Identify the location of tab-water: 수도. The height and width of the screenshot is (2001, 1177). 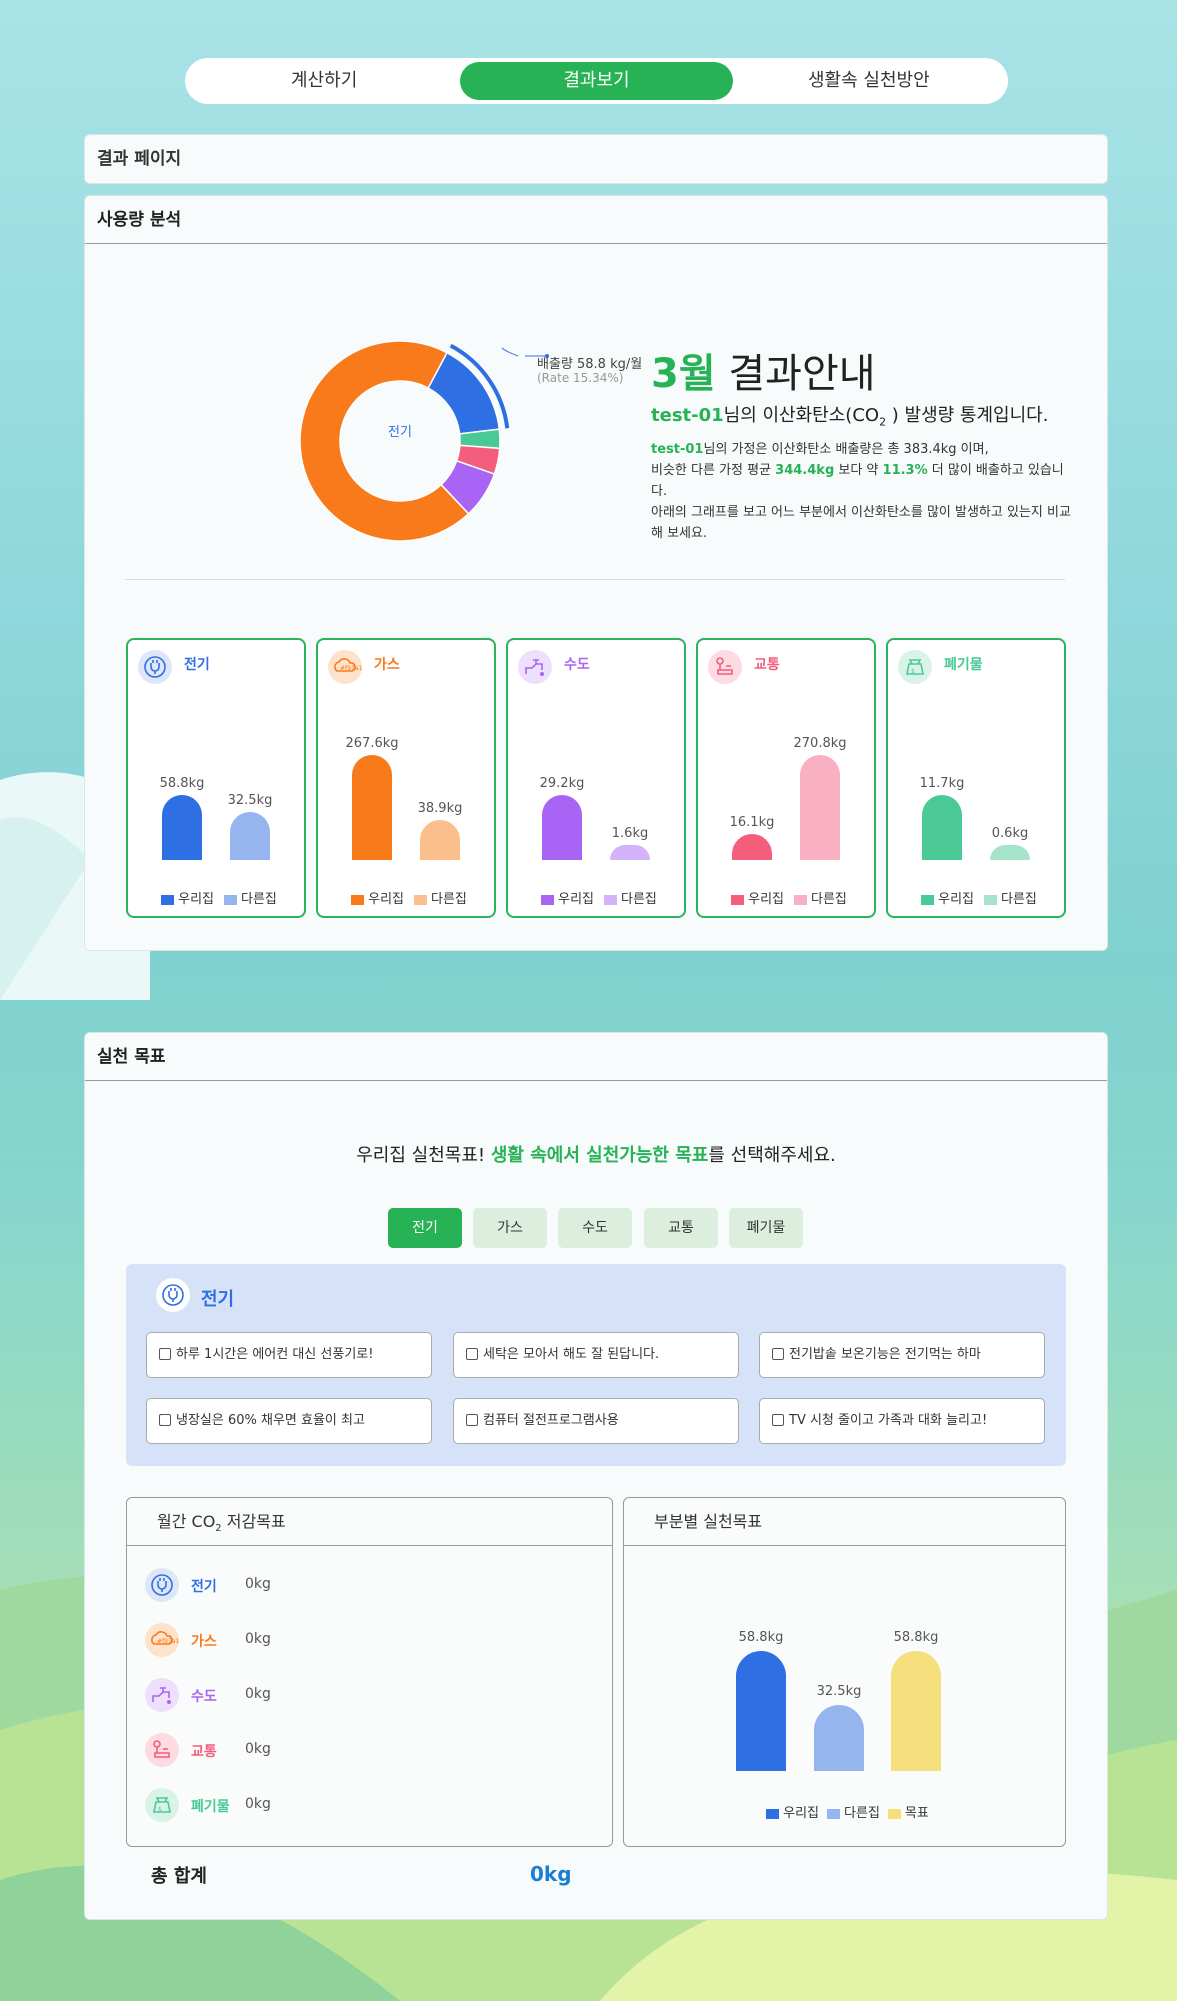
(595, 1228).